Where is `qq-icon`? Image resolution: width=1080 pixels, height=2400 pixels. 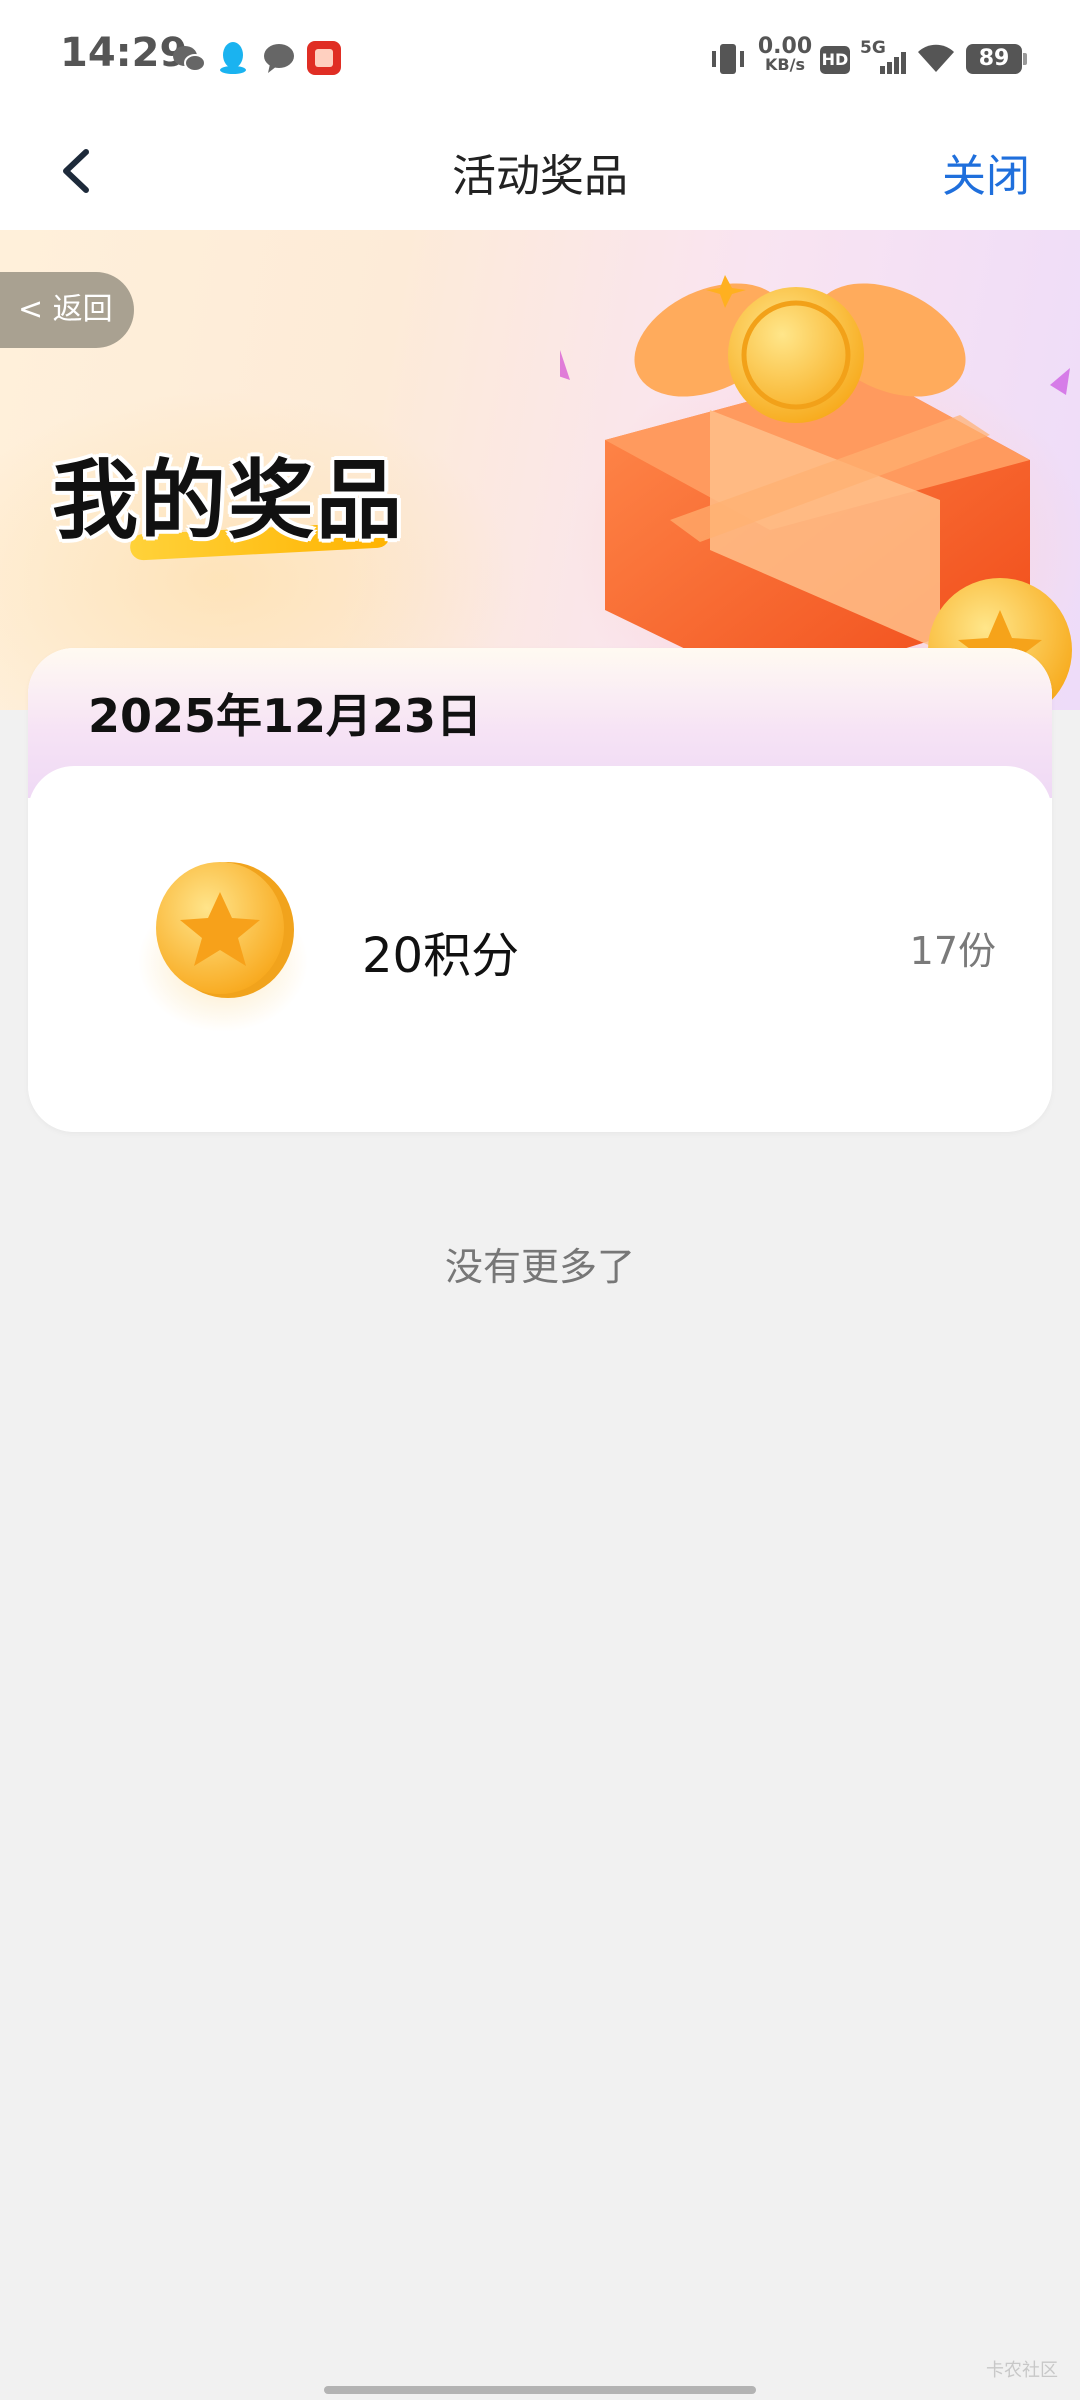
qq-icon is located at coordinates (233, 58).